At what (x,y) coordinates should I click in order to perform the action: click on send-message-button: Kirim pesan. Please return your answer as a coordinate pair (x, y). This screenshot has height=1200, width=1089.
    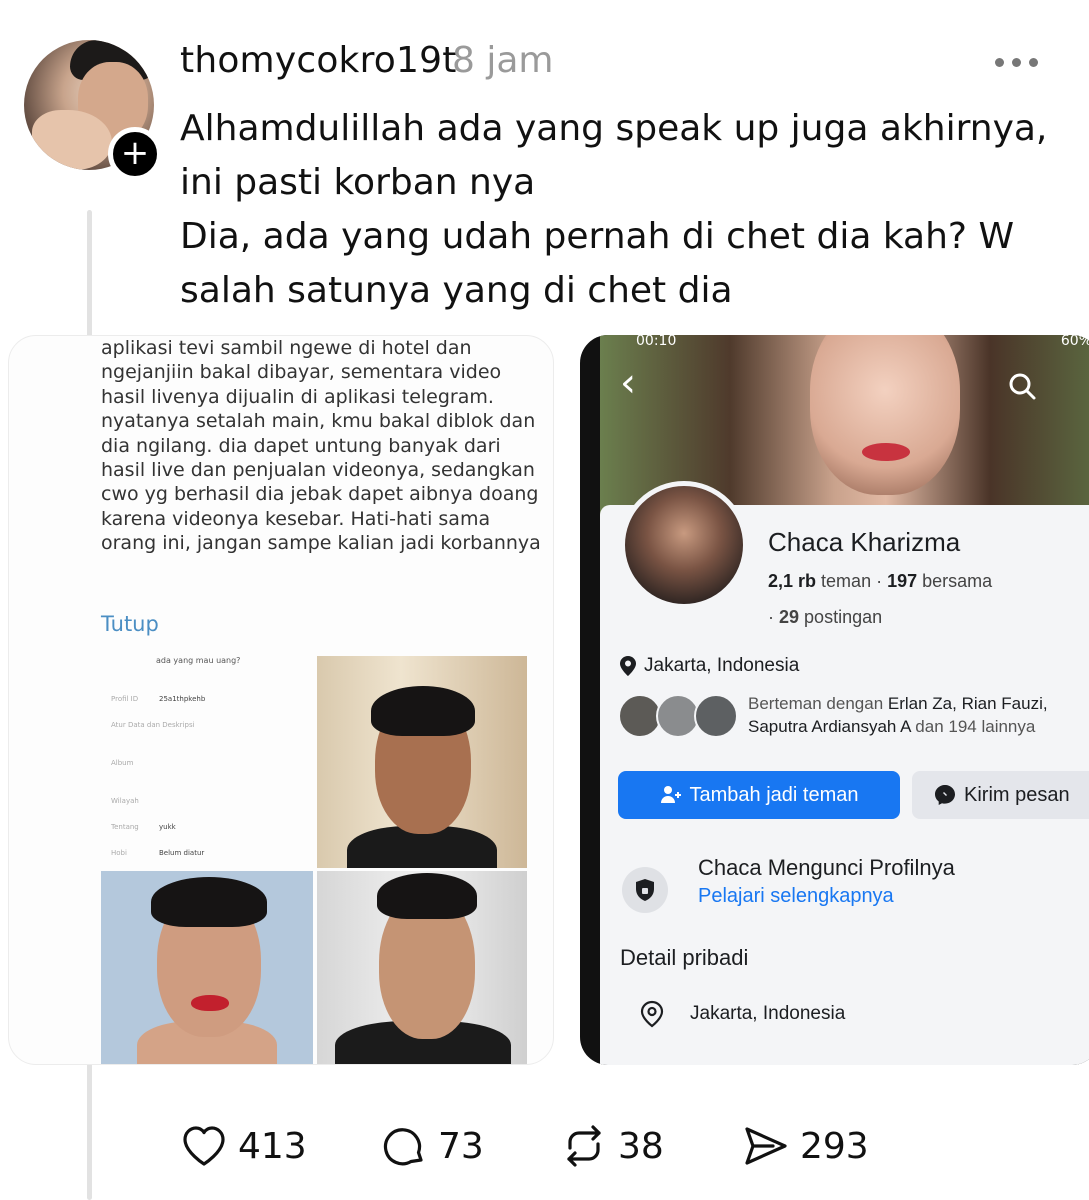
    Looking at the image, I should click on (1000, 795).